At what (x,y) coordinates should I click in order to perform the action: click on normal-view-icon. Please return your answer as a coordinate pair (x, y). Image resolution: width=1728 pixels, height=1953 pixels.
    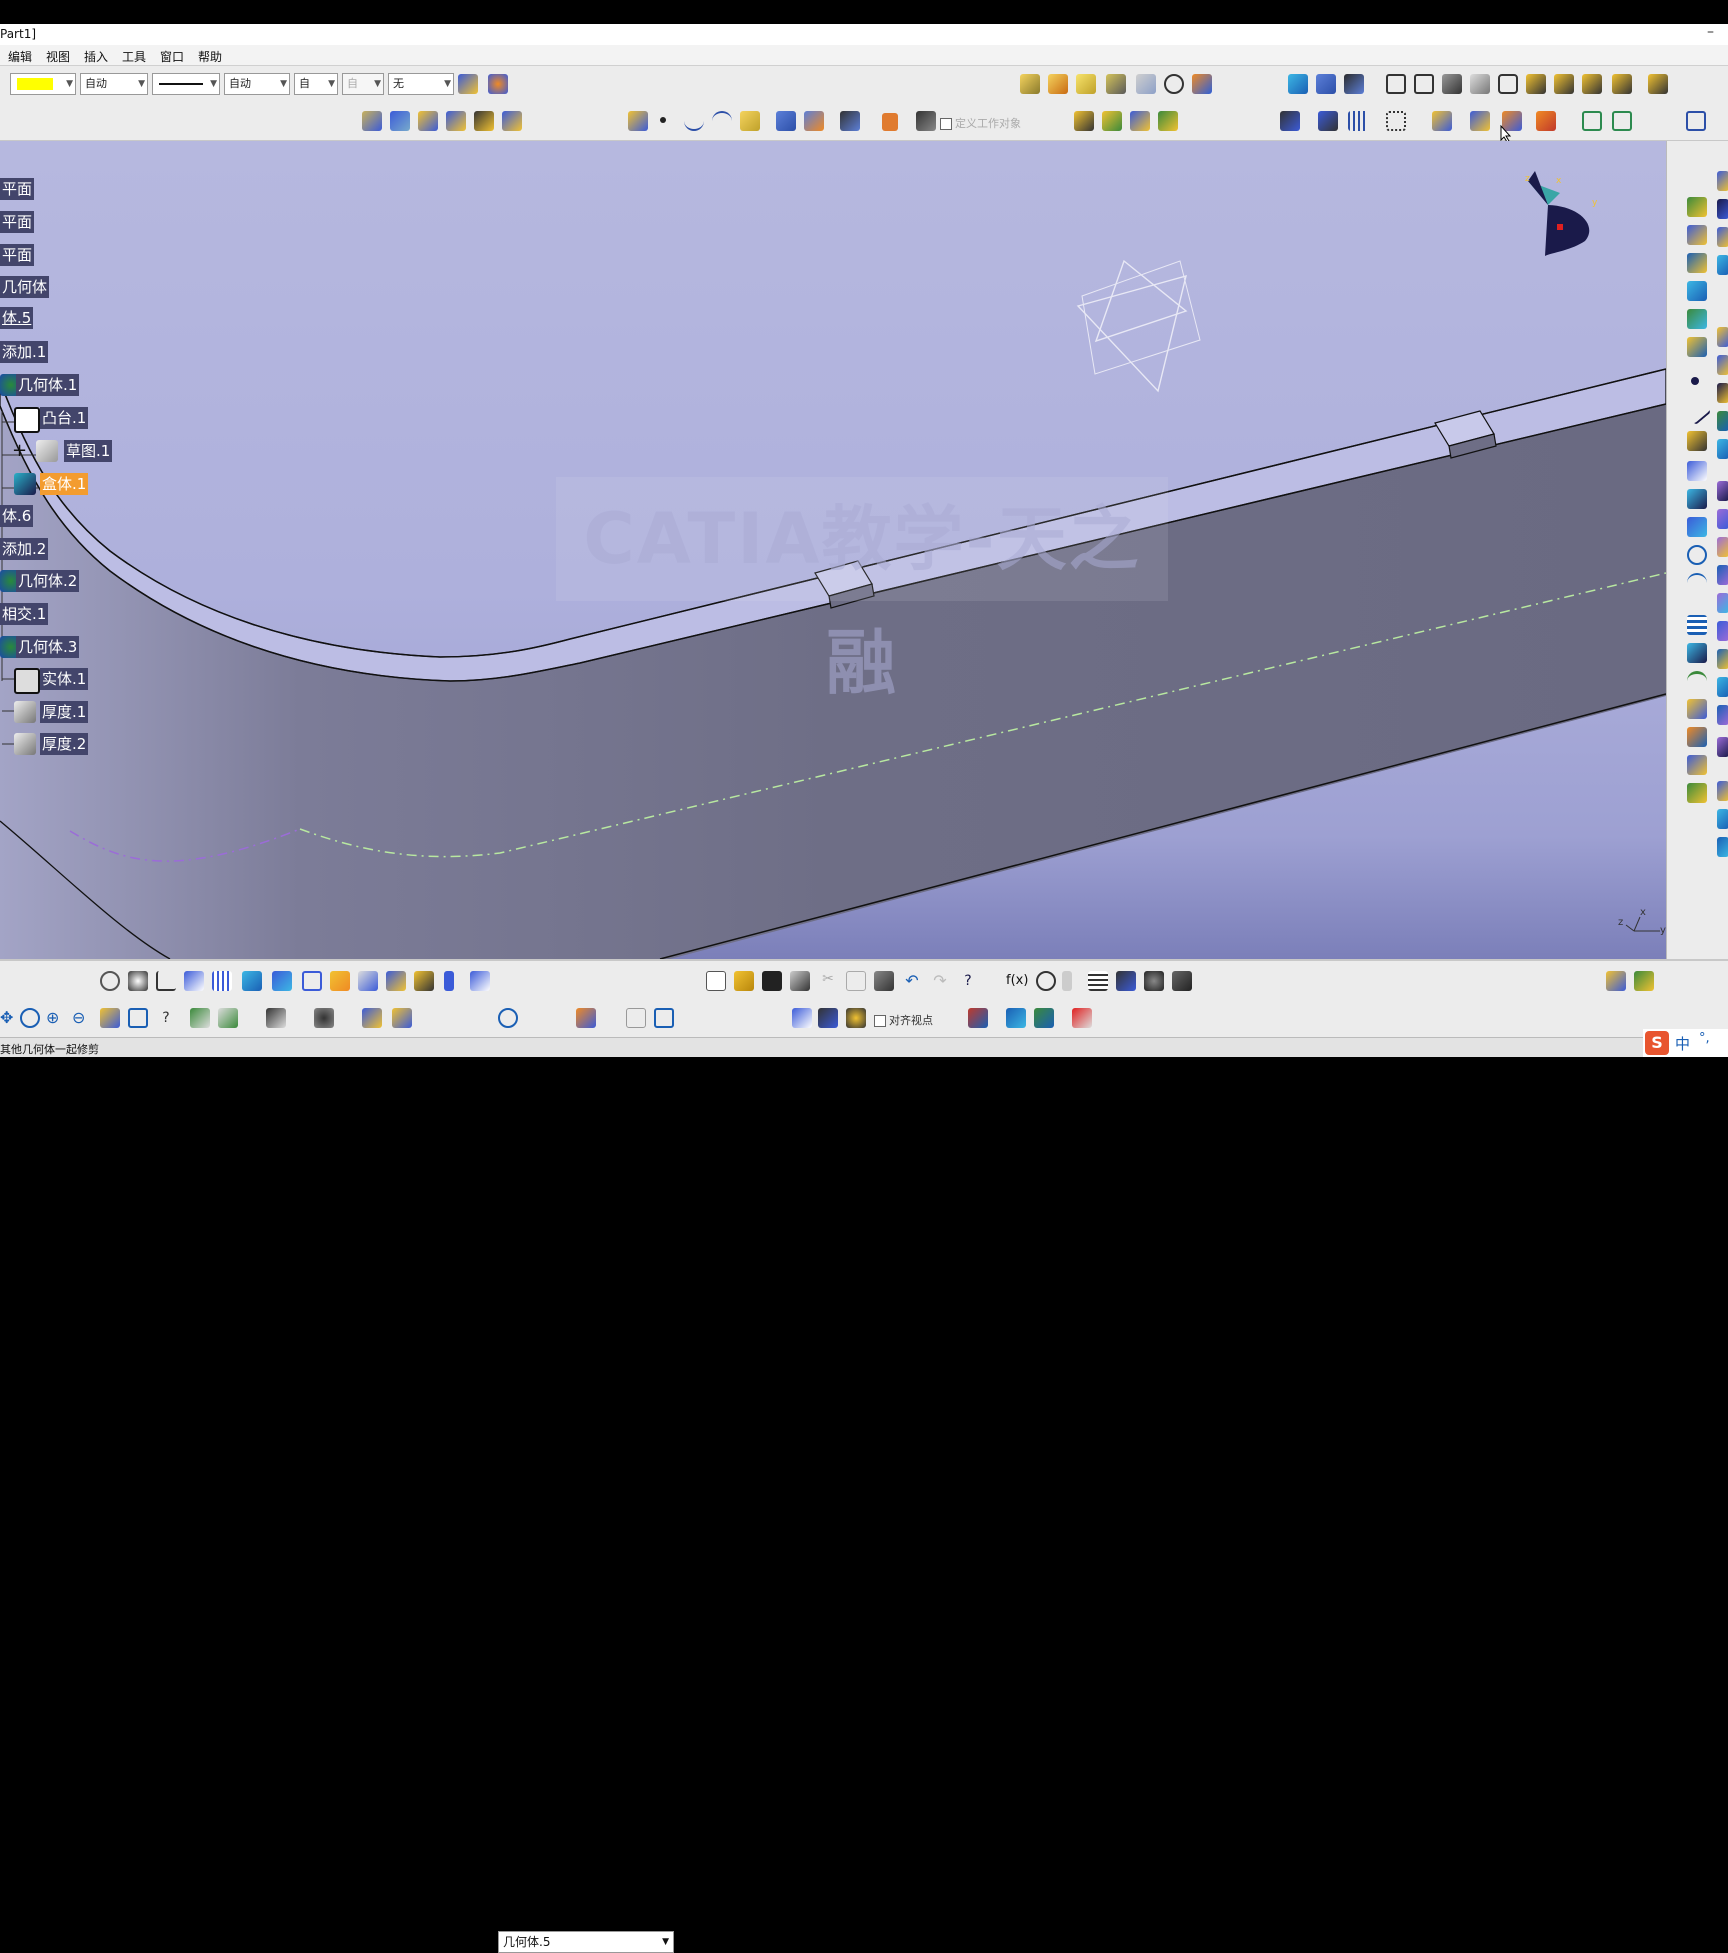
    Looking at the image, I should click on (110, 1018).